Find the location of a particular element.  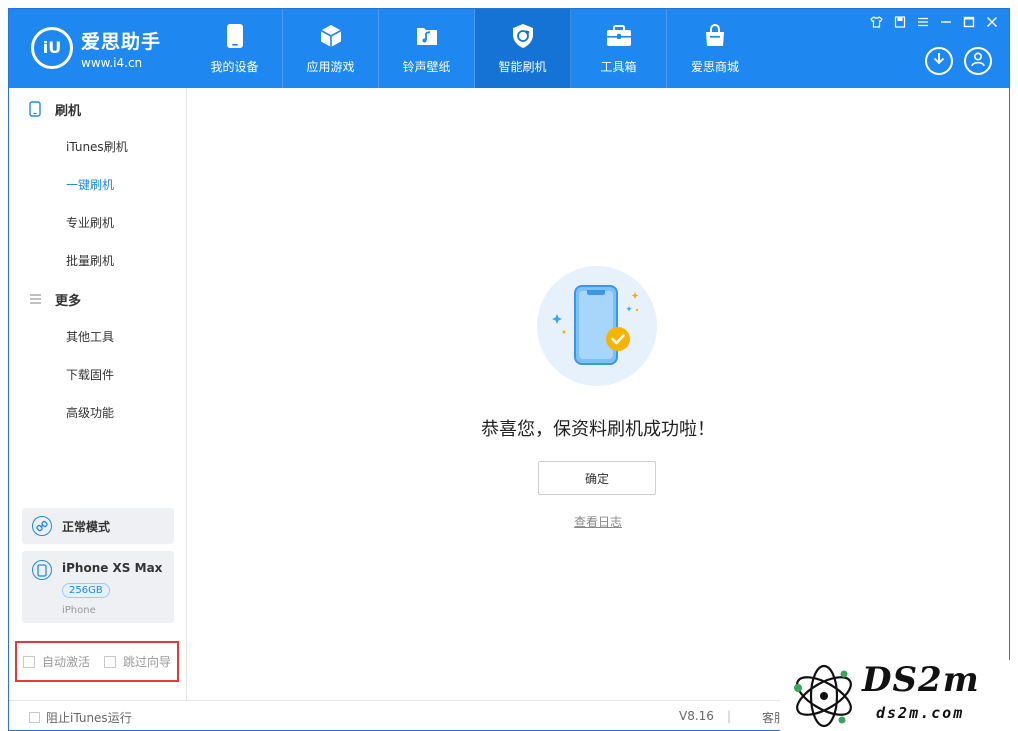

user-icon is located at coordinates (978, 61).